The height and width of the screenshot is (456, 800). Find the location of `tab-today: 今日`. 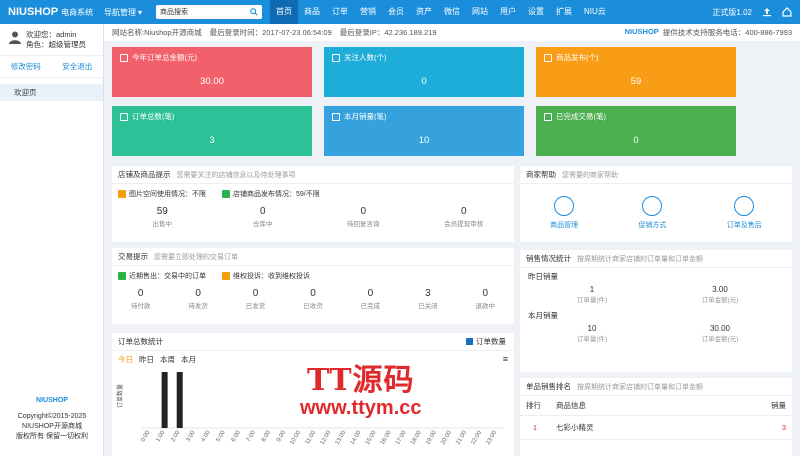

tab-today: 今日 is located at coordinates (125, 359).